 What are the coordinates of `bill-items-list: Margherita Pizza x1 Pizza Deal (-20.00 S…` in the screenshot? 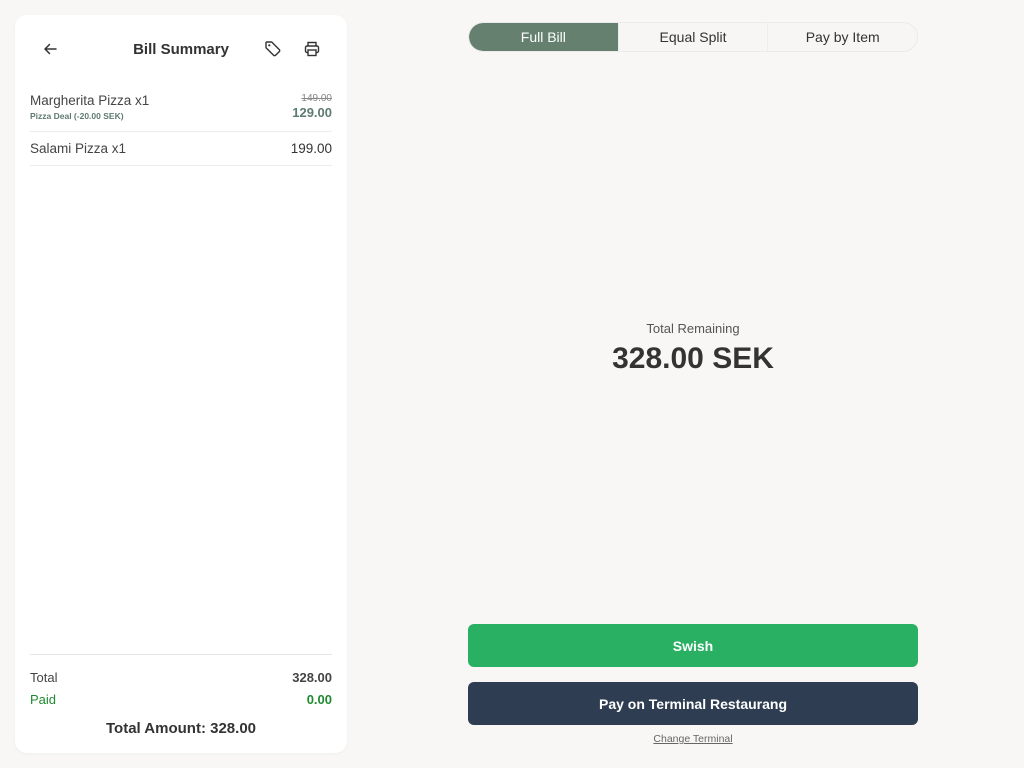 It's located at (181, 125).